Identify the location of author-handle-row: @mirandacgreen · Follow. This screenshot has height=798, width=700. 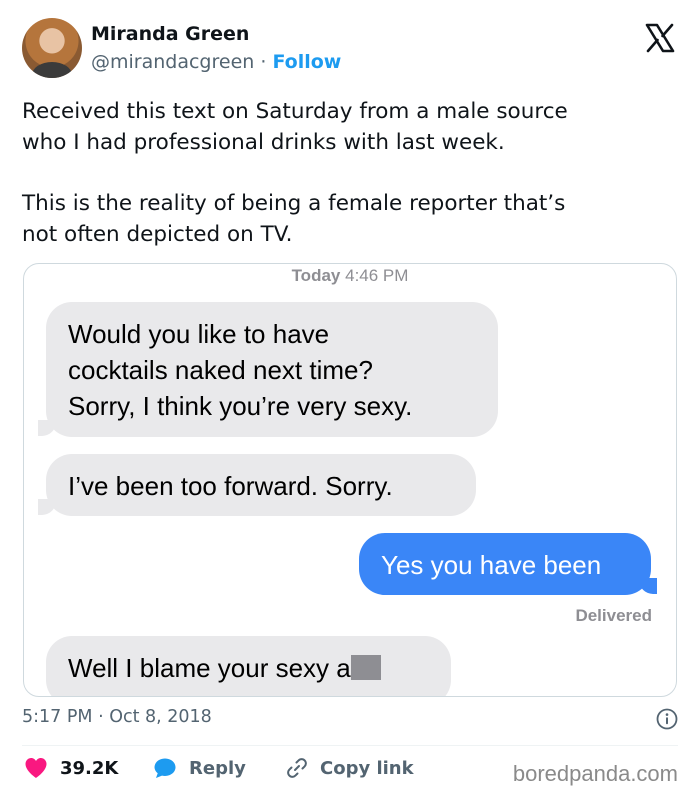
(216, 62).